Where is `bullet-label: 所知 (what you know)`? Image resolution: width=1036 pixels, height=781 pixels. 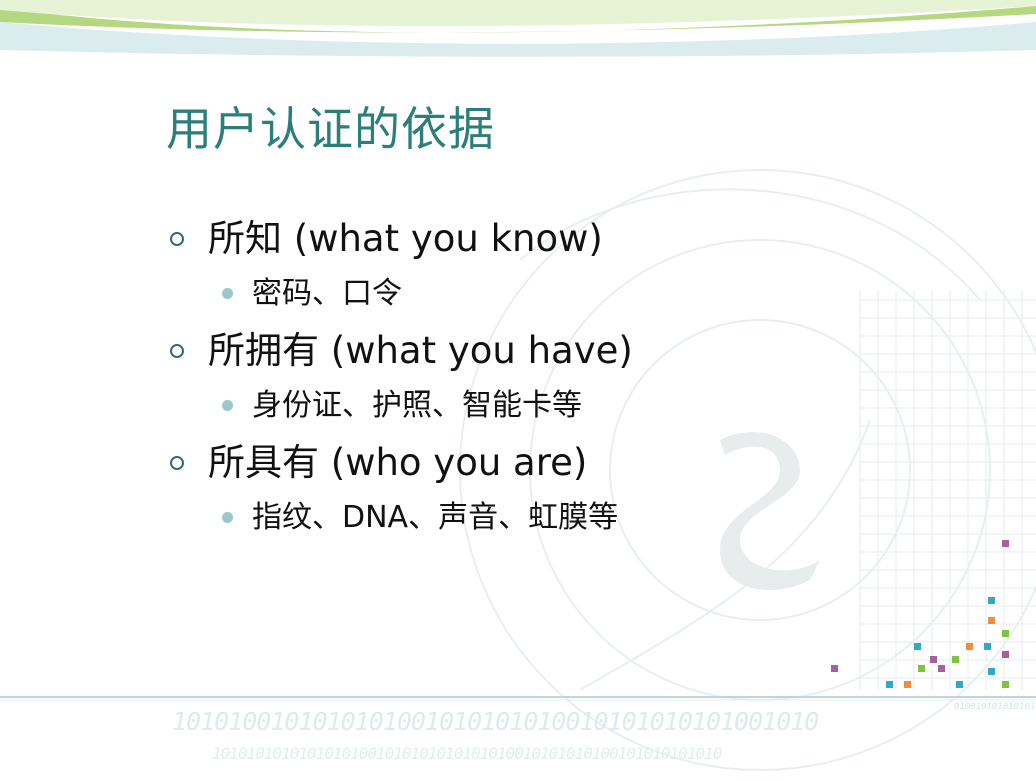
bullet-label: 所知 (what you know) is located at coordinates (405, 238).